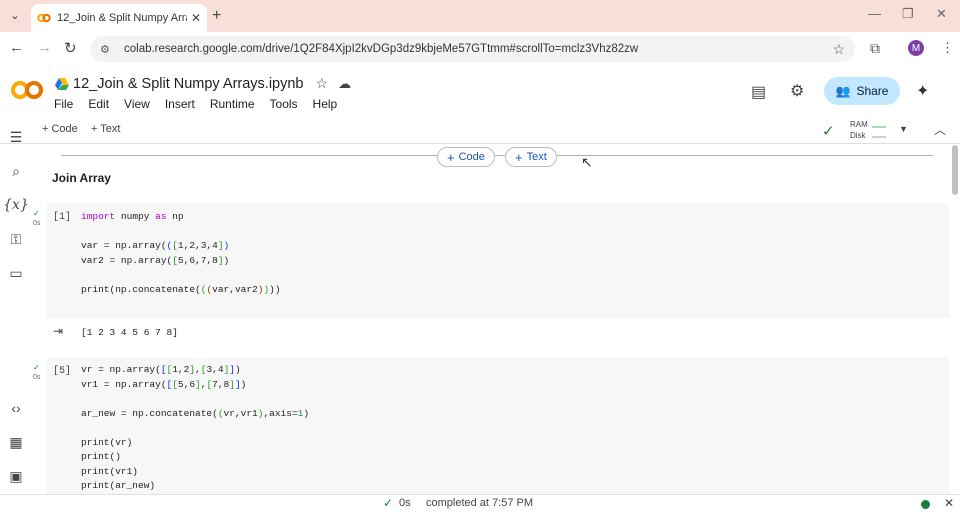 This screenshot has width=960, height=512. I want to click on code-line: var2 = np.array([5,6,7,8]), so click(155, 260).